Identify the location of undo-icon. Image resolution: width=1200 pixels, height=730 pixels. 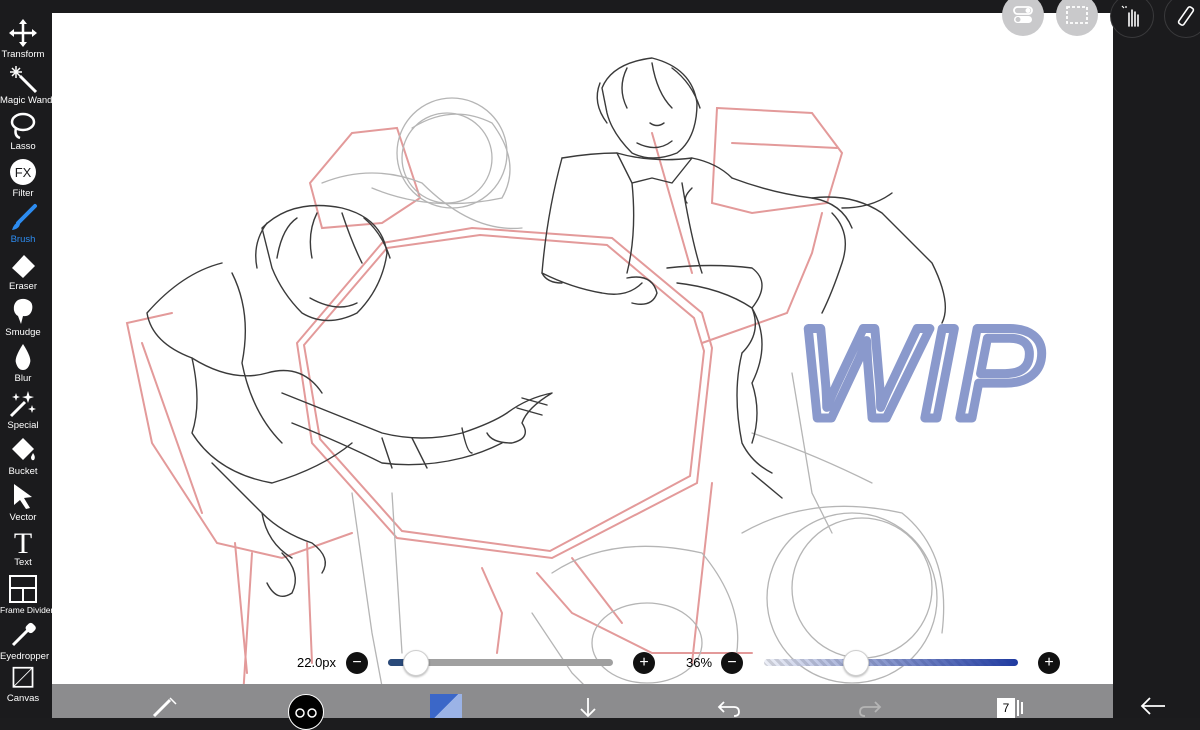
(728, 709).